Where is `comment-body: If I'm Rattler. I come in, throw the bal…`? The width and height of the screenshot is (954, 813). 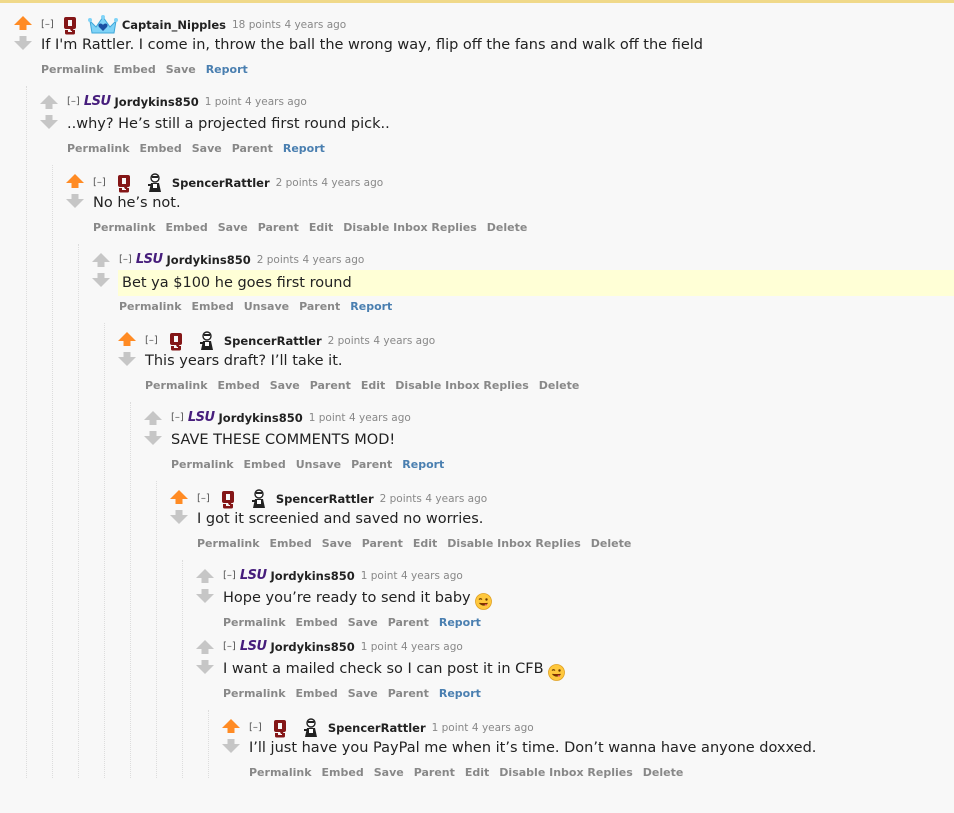
comment-body: If I'm Rattler. I come in, throw the bal… is located at coordinates (372, 45).